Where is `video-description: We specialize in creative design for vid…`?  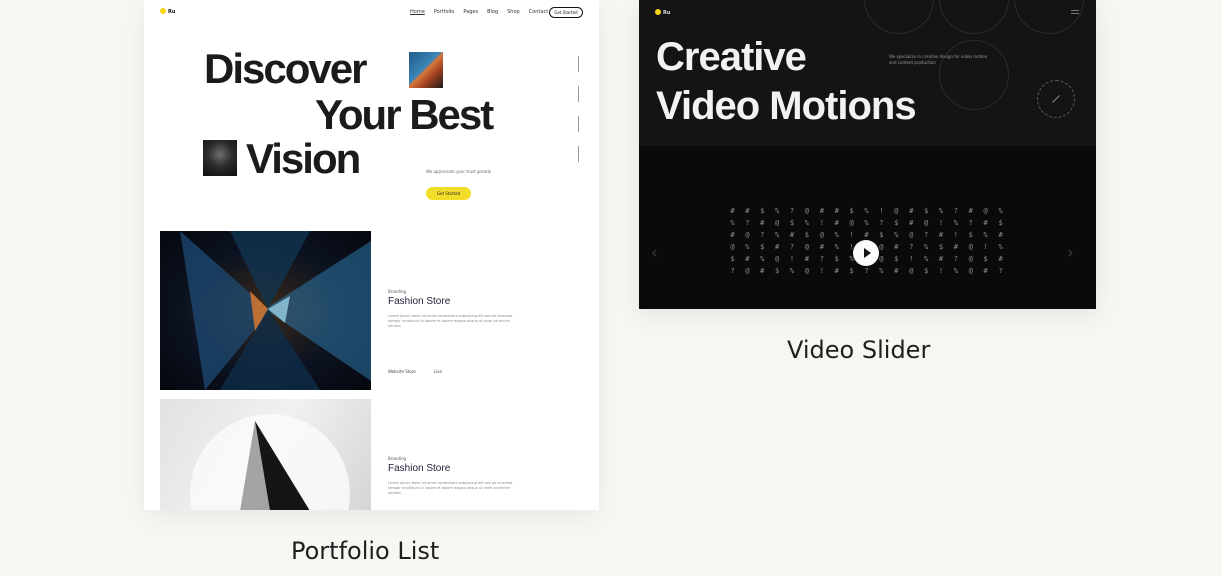
video-description: We specialize in creative design for vid… is located at coordinates (938, 59).